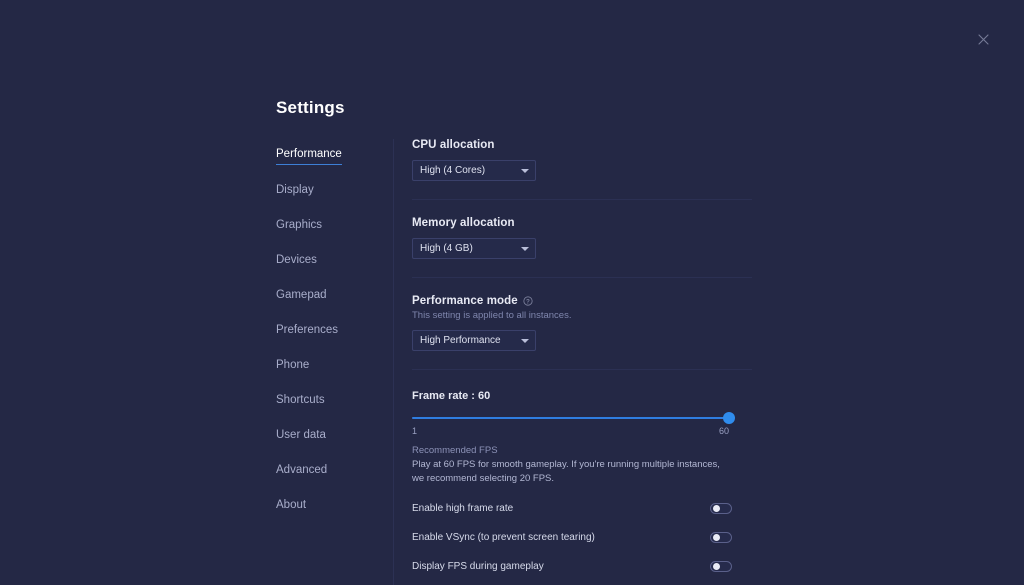 The height and width of the screenshot is (585, 1024). Describe the element at coordinates (307, 331) in the screenshot. I see `sidebar-item-preferences: Preferences` at that location.